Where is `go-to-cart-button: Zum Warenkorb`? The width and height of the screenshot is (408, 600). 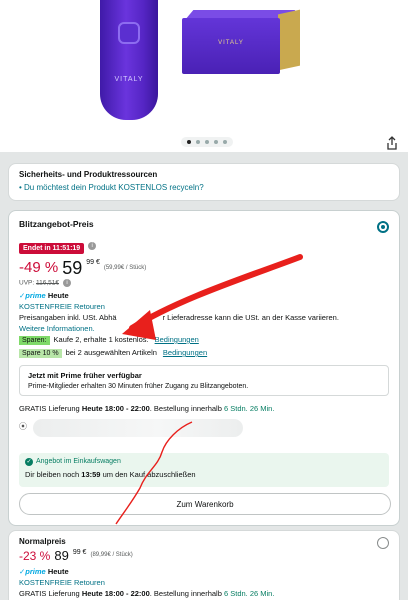
go-to-cart-button: Zum Warenkorb is located at coordinates (205, 504).